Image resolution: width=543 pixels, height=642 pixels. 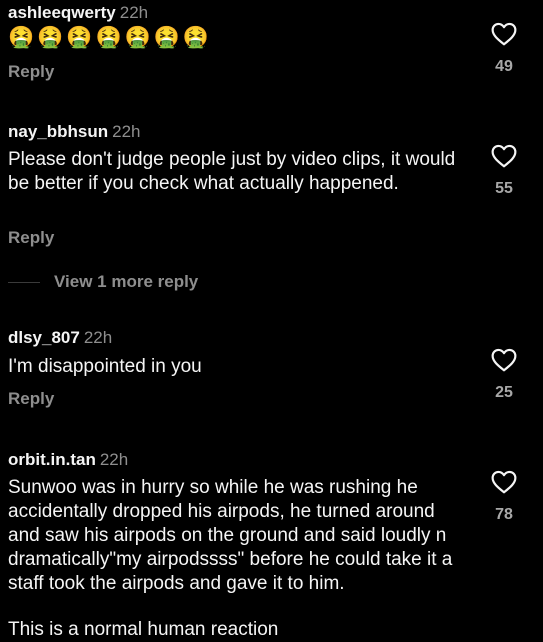 I want to click on like-count: 78, so click(x=504, y=514).